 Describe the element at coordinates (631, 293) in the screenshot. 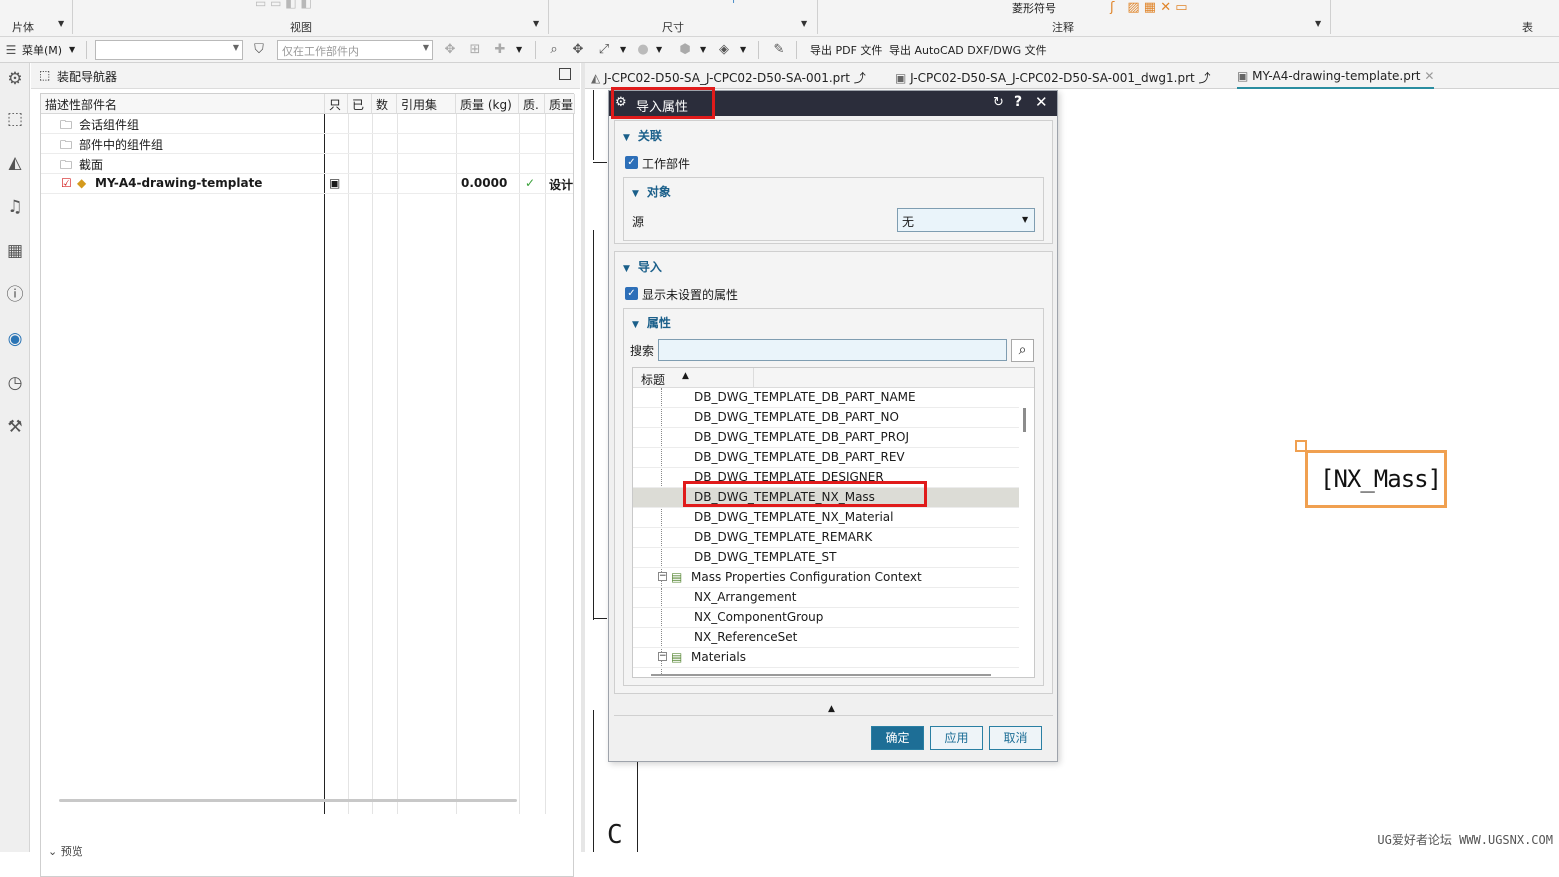

I see `show-unset-checkbox: ✓` at that location.